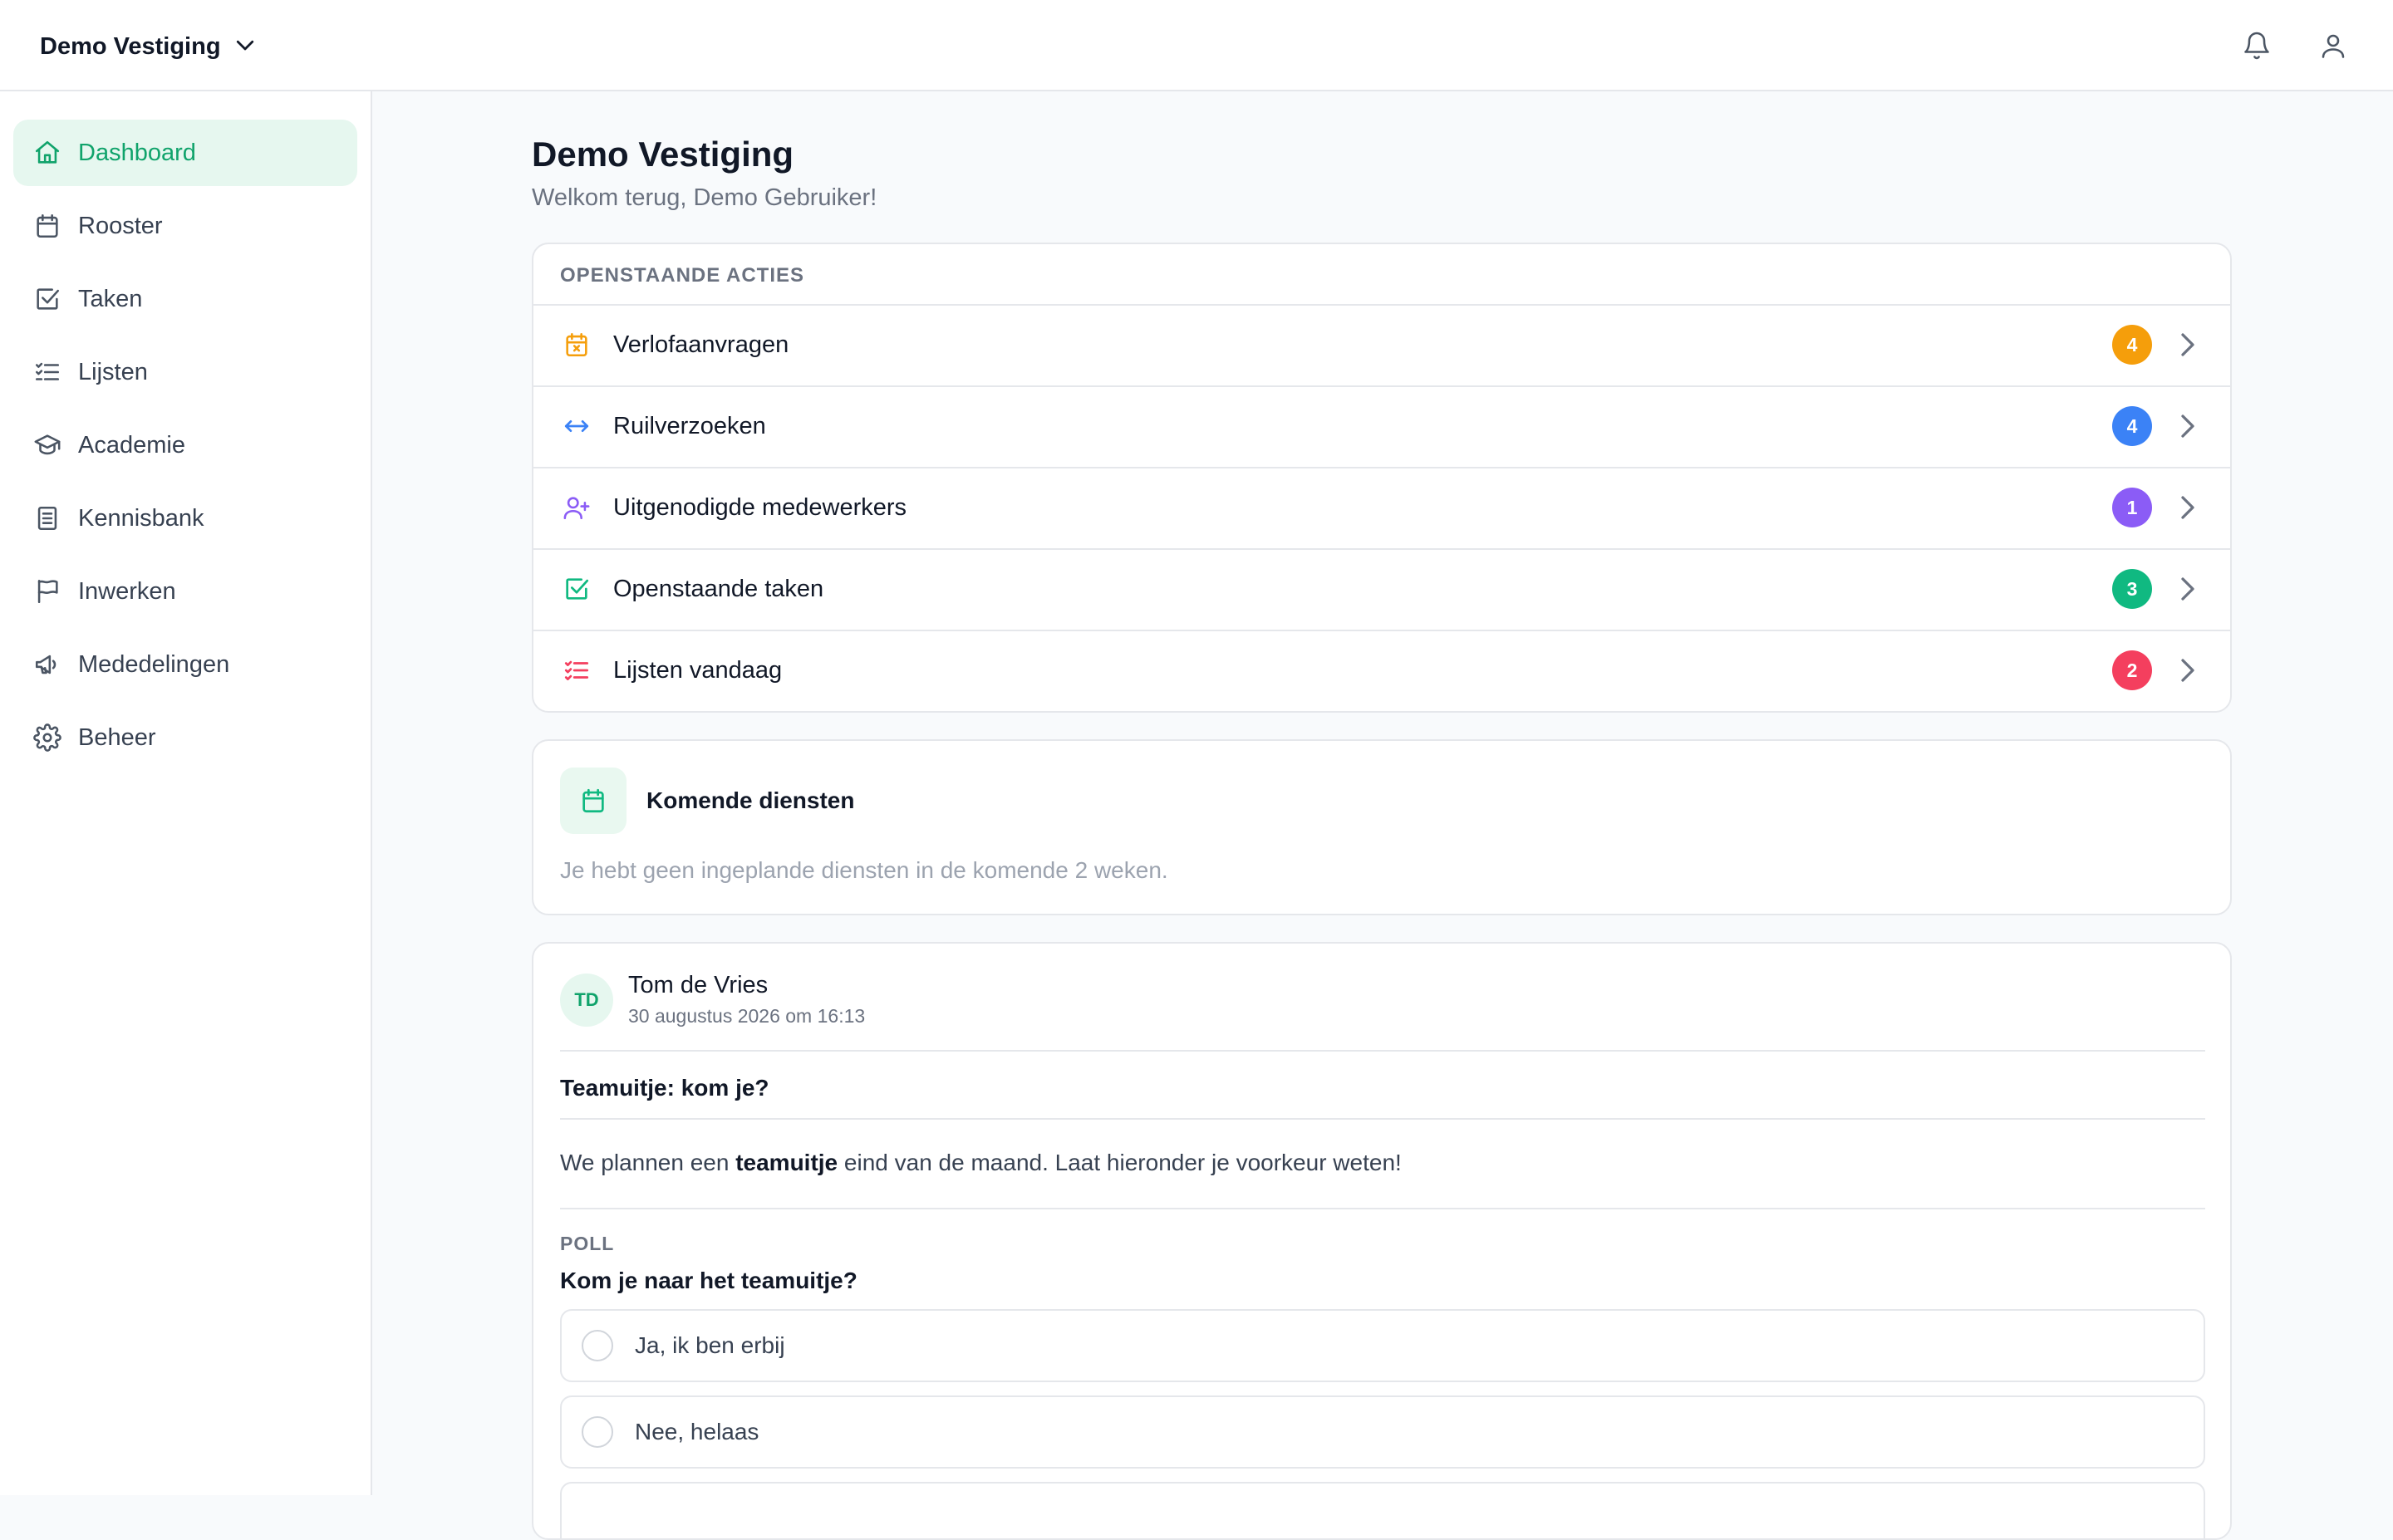 The image size is (2393, 1540). Describe the element at coordinates (2257, 46) in the screenshot. I see `bell-icon` at that location.